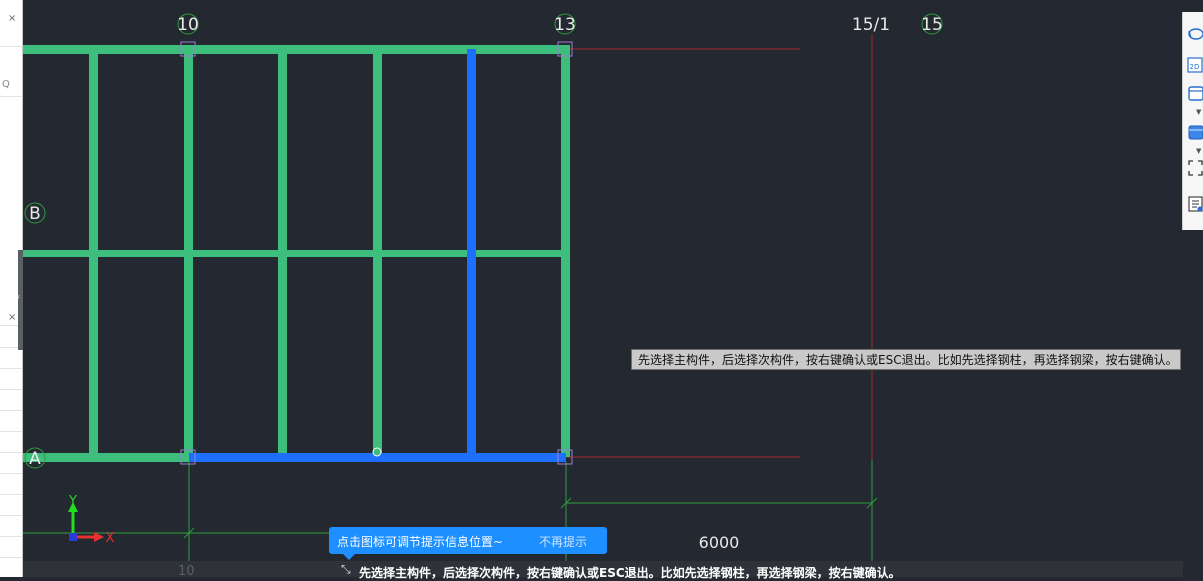 The width and height of the screenshot is (1203, 581). Describe the element at coordinates (563, 541) in the screenshot. I see `dont-show-again-link: 不再提示` at that location.